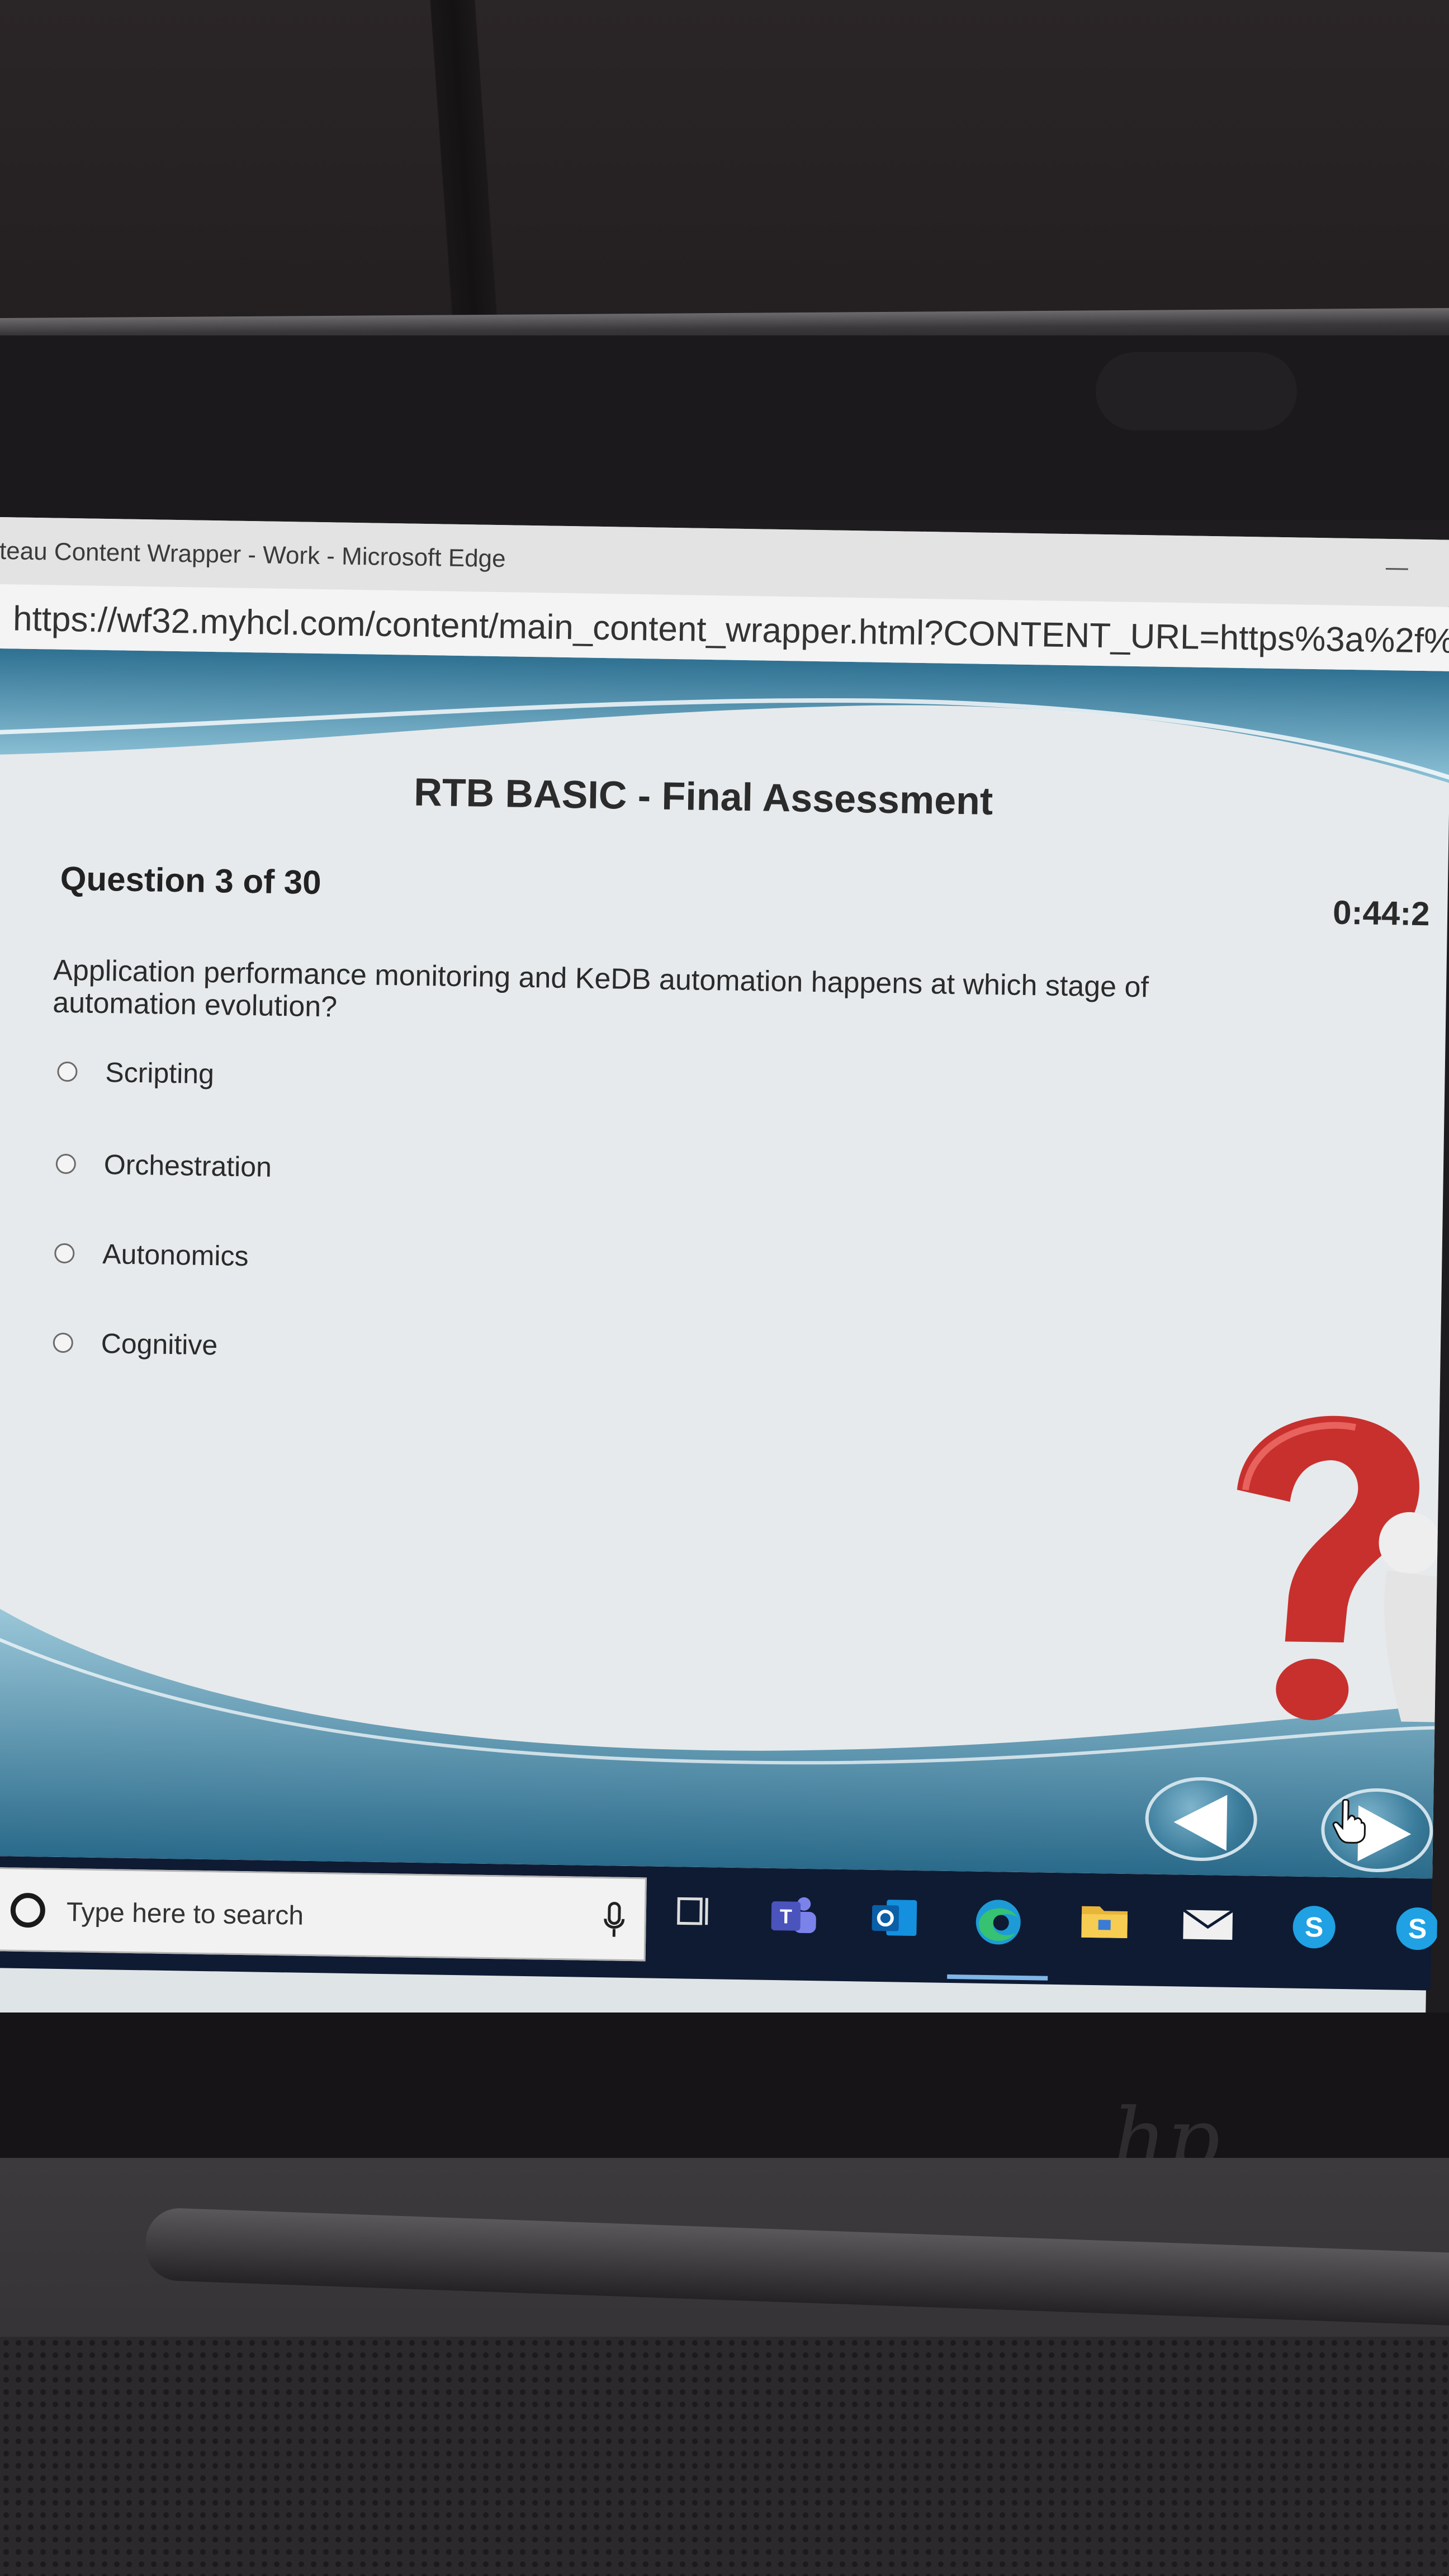  What do you see at coordinates (1104, 1921) in the screenshot?
I see `file-explorer-icon` at bounding box center [1104, 1921].